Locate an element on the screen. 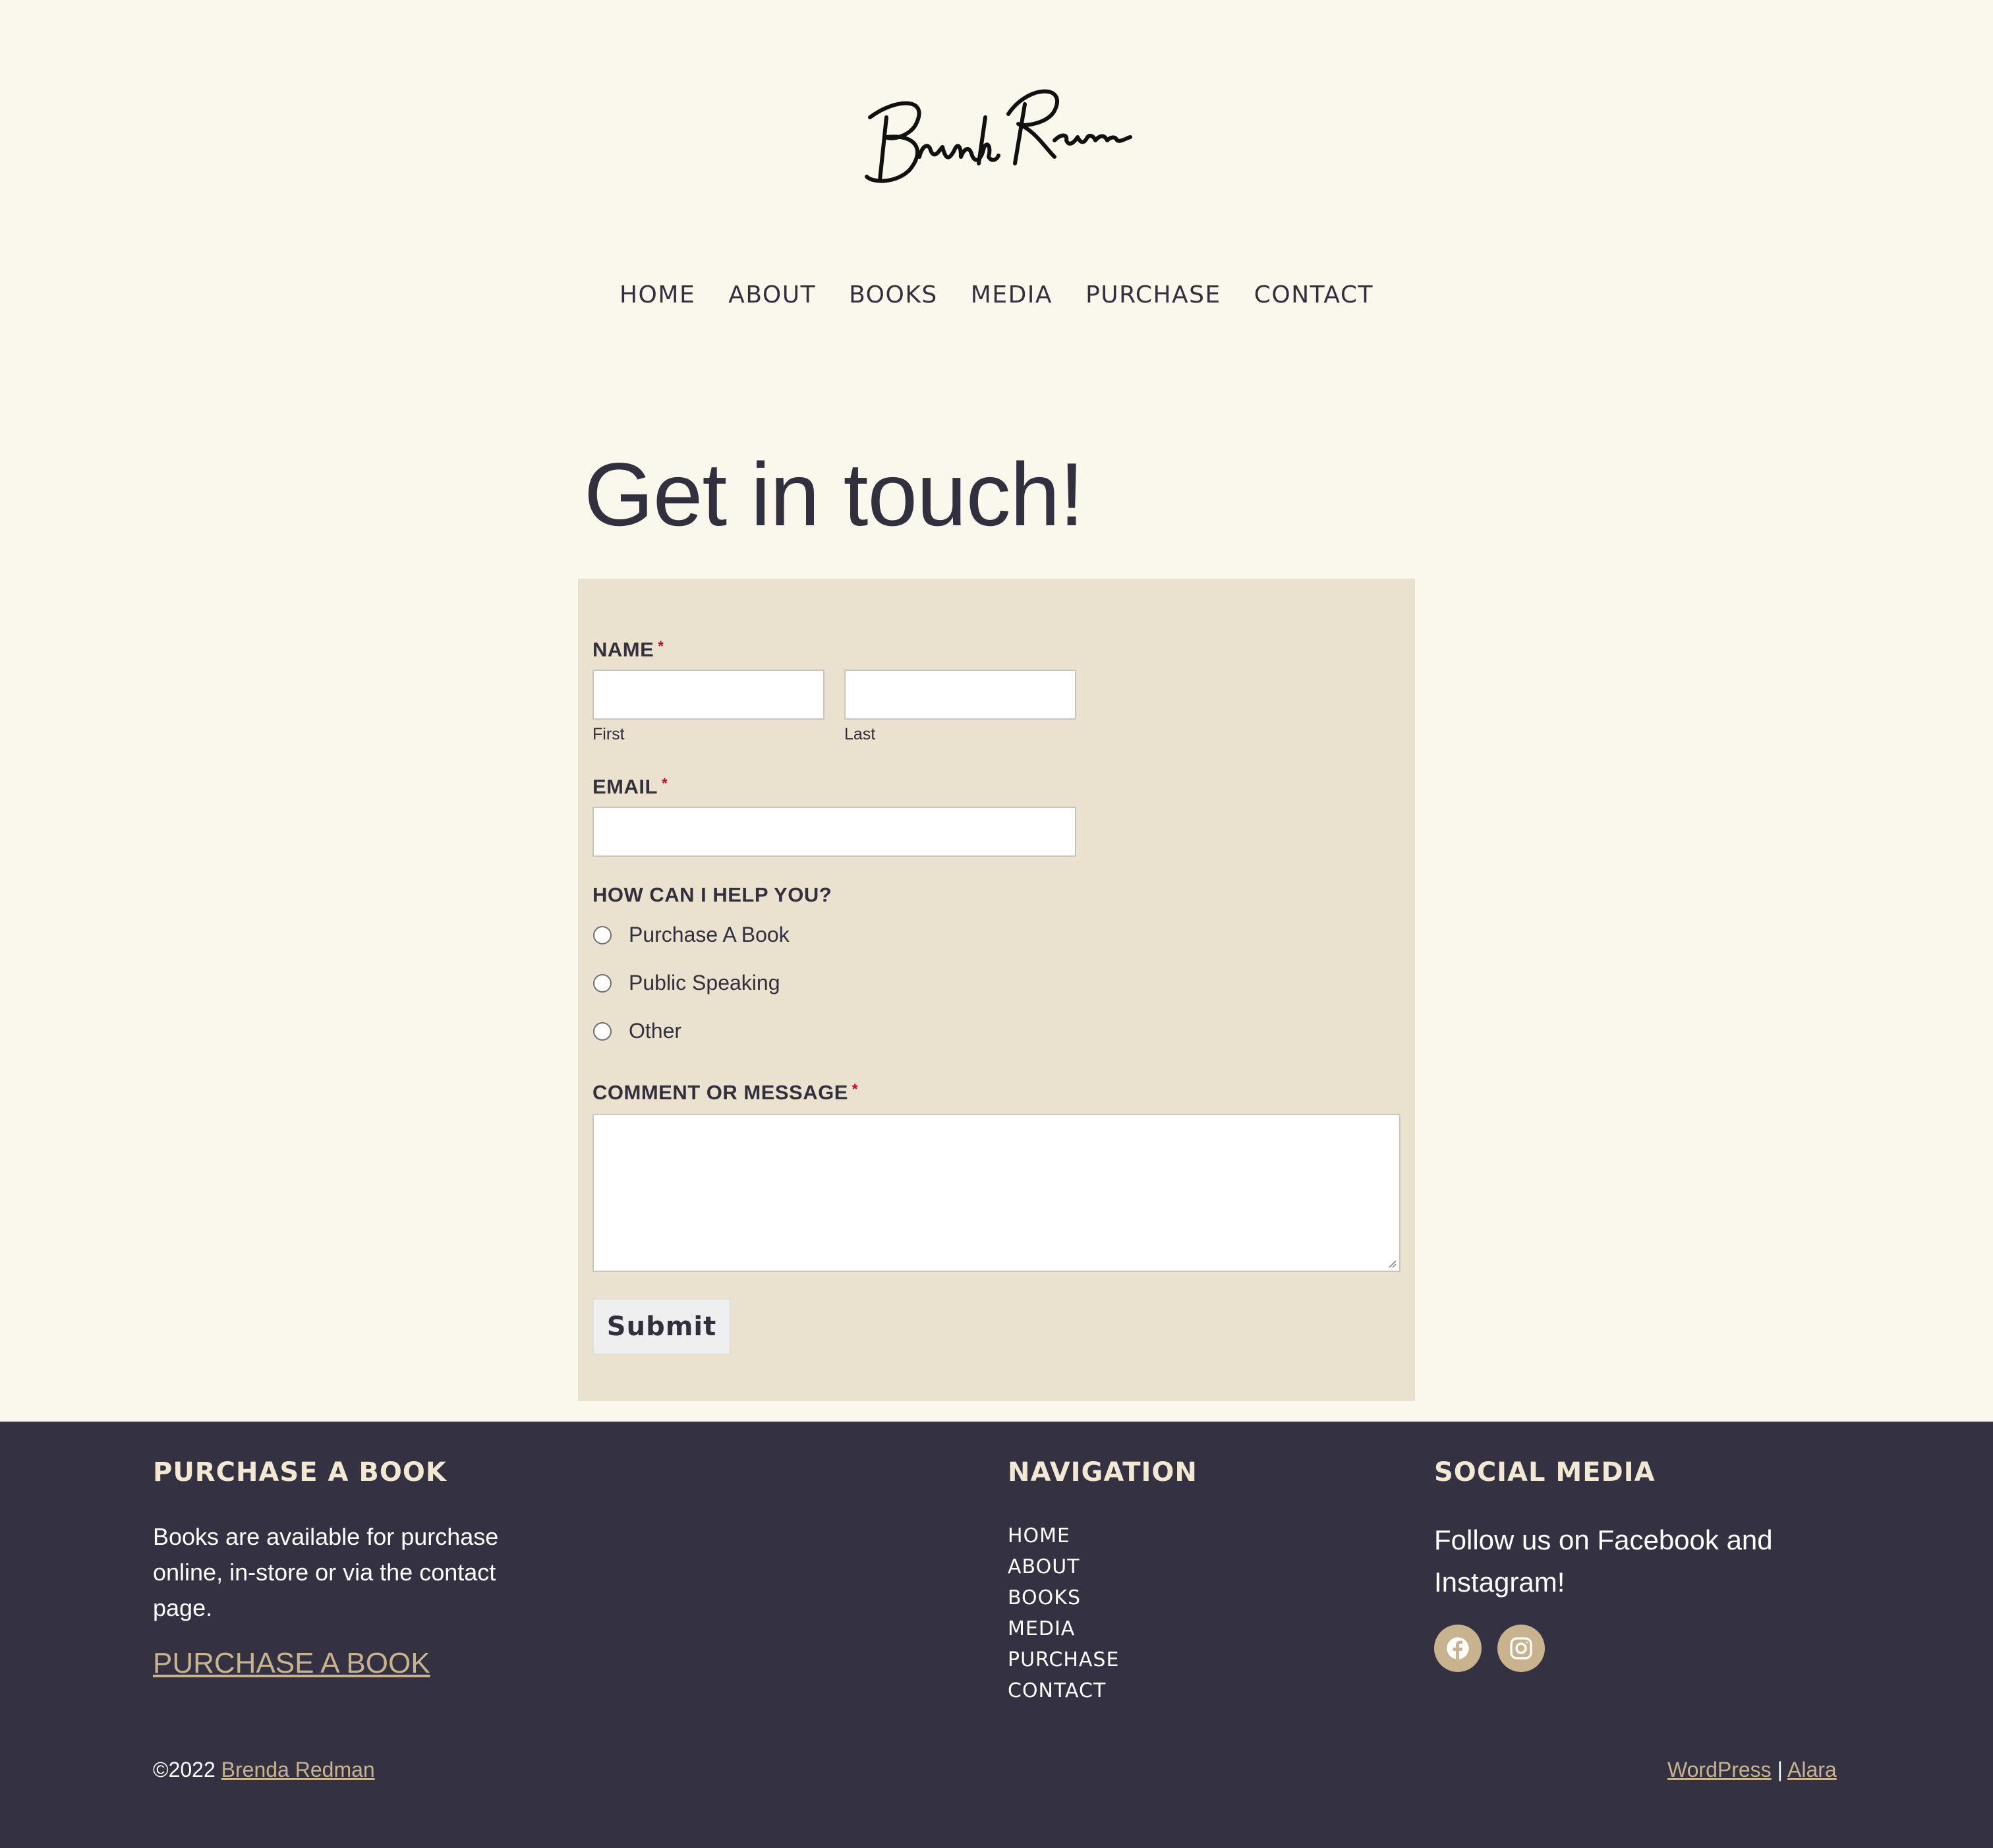 The image size is (1993, 1848). nav-contact: CONTACT is located at coordinates (1313, 295).